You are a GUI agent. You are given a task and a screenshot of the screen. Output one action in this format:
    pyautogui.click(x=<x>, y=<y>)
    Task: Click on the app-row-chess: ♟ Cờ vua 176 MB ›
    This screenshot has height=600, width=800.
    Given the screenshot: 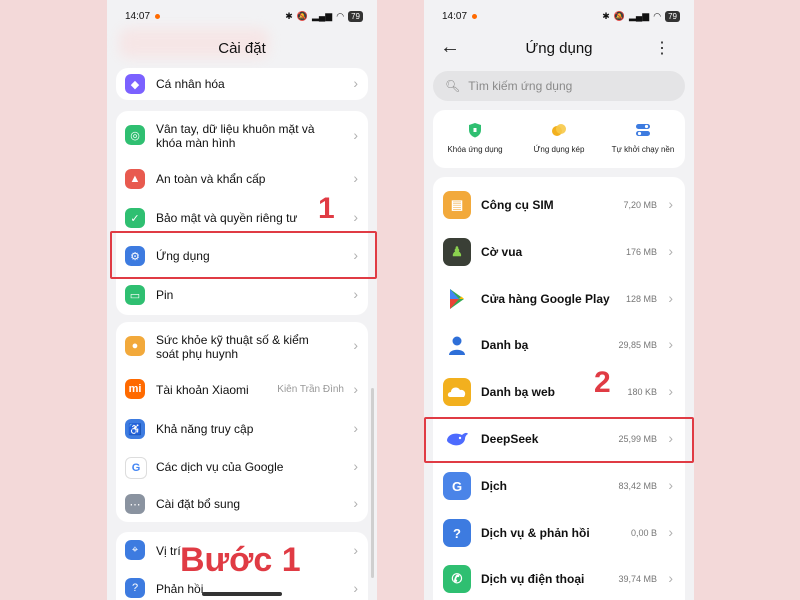 What is the action you would take?
    pyautogui.click(x=559, y=253)
    